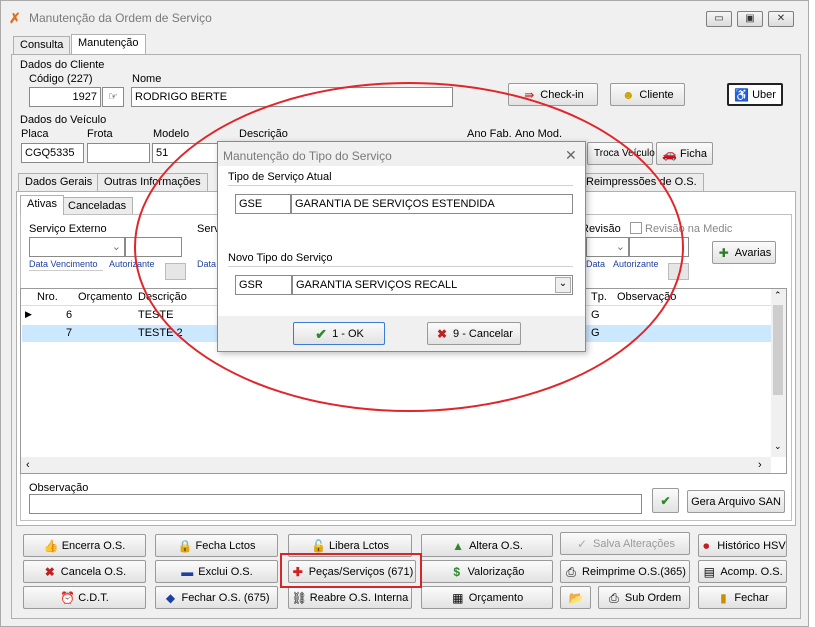 The height and width of the screenshot is (627, 815). Describe the element at coordinates (216, 597) in the screenshot. I see `fechar-os-button: ◆ Fechar O.S. (675)` at that location.